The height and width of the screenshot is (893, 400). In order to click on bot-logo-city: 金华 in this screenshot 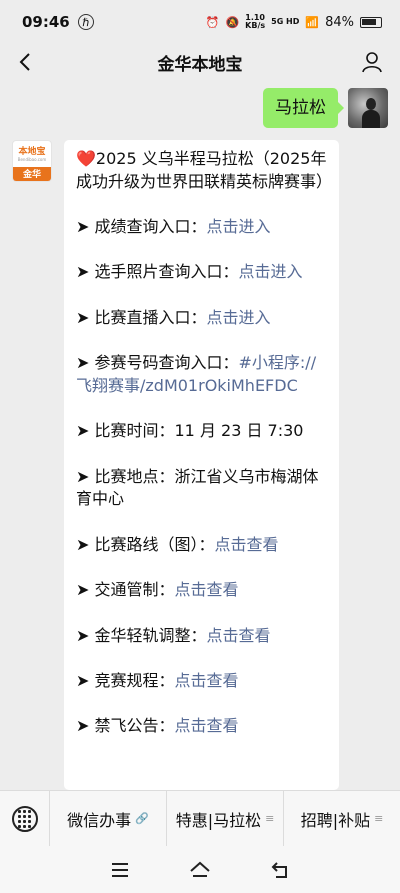, I will do `click(32, 174)`.